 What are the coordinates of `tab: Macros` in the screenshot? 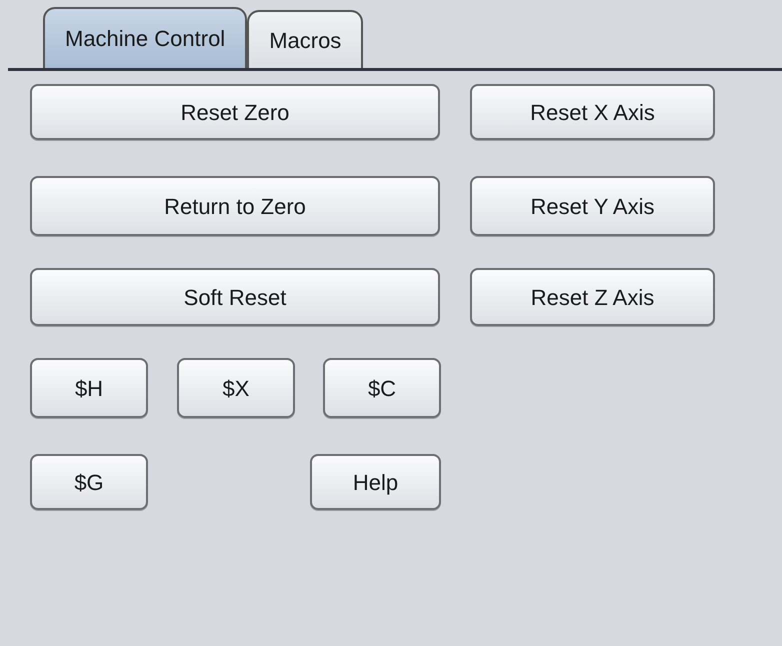 It's located at (305, 39).